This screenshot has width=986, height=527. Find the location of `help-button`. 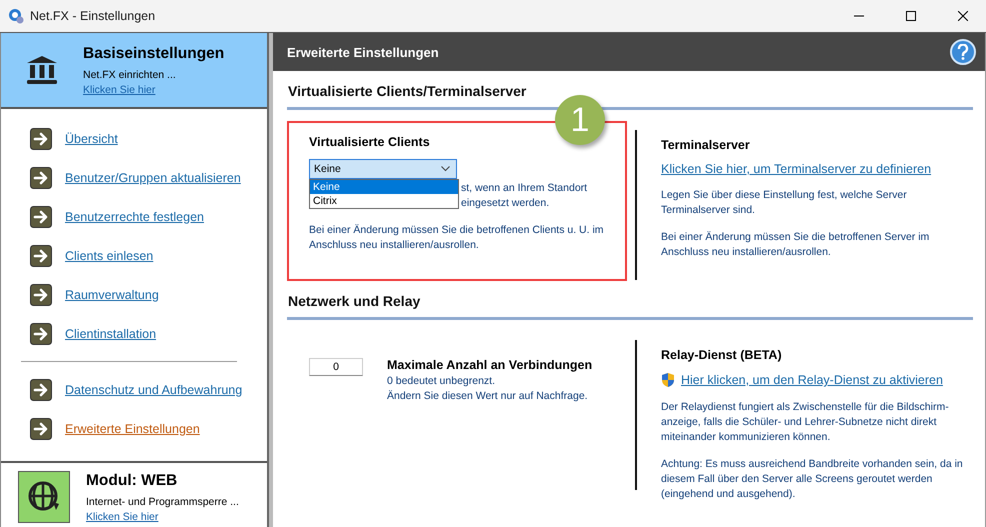

help-button is located at coordinates (963, 52).